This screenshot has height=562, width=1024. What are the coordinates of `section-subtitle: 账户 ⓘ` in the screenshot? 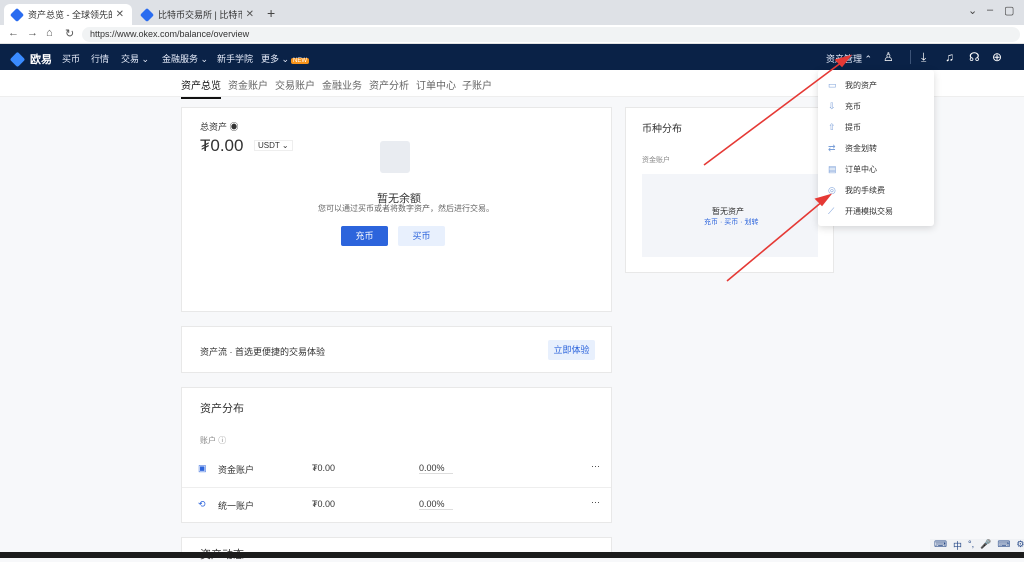 It's located at (213, 440).